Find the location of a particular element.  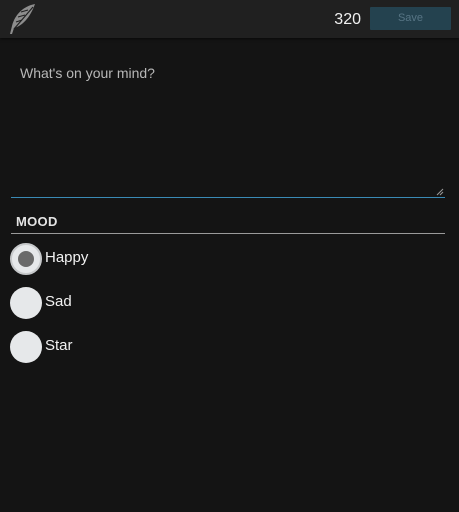

radio-button-checked is located at coordinates (26, 259).